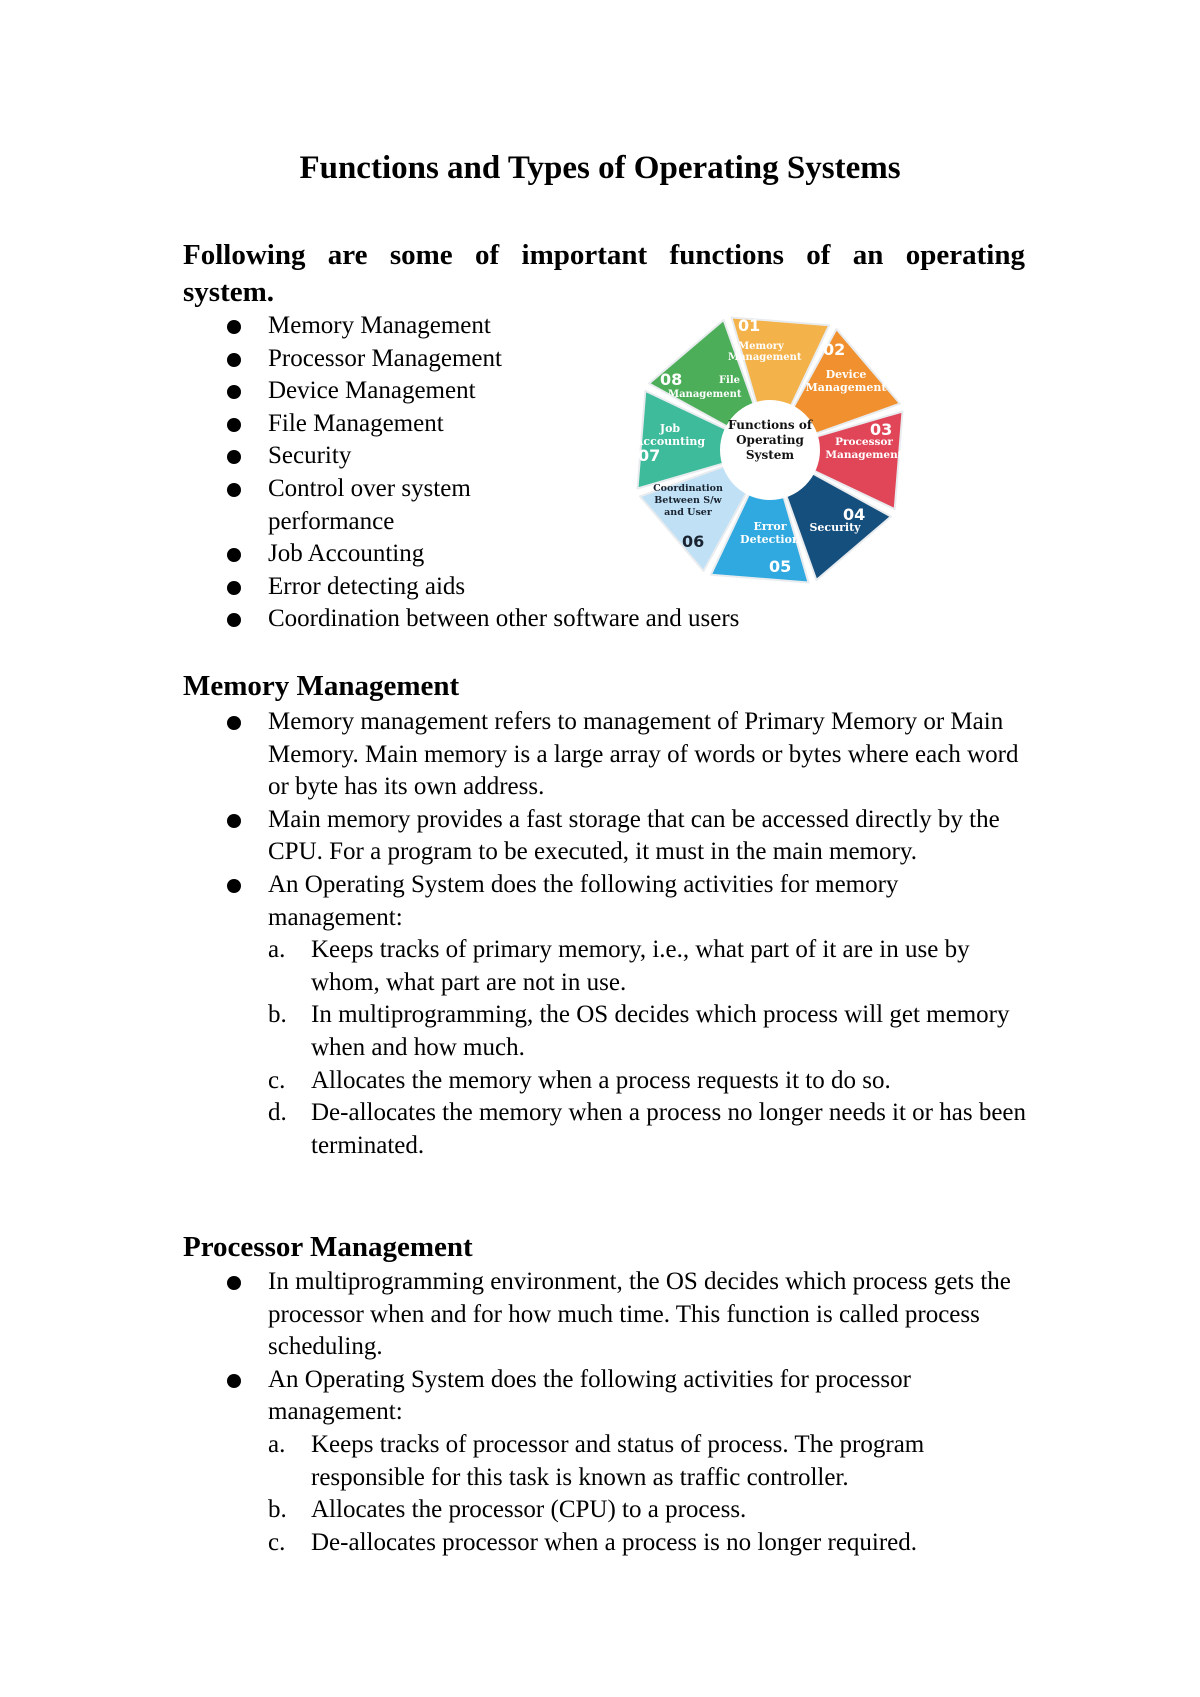 The height and width of the screenshot is (1697, 1200). Describe the element at coordinates (780, 566) in the screenshot. I see `segment-number: 05` at that location.